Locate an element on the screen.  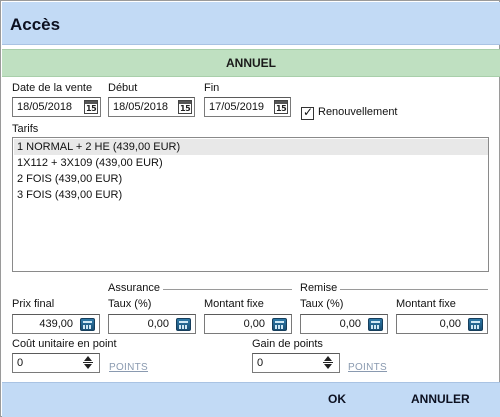
tarif-item: 3 FOIS (439,00 EUR) is located at coordinates (251, 195).